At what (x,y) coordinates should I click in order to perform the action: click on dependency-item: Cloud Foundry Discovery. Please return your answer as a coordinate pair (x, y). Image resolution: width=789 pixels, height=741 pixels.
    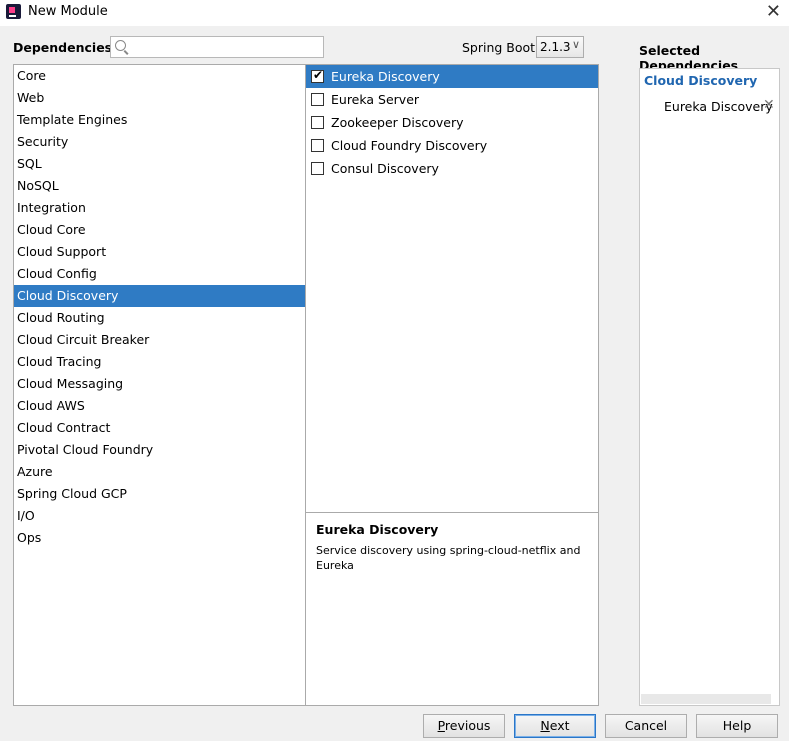
    Looking at the image, I should click on (452, 145).